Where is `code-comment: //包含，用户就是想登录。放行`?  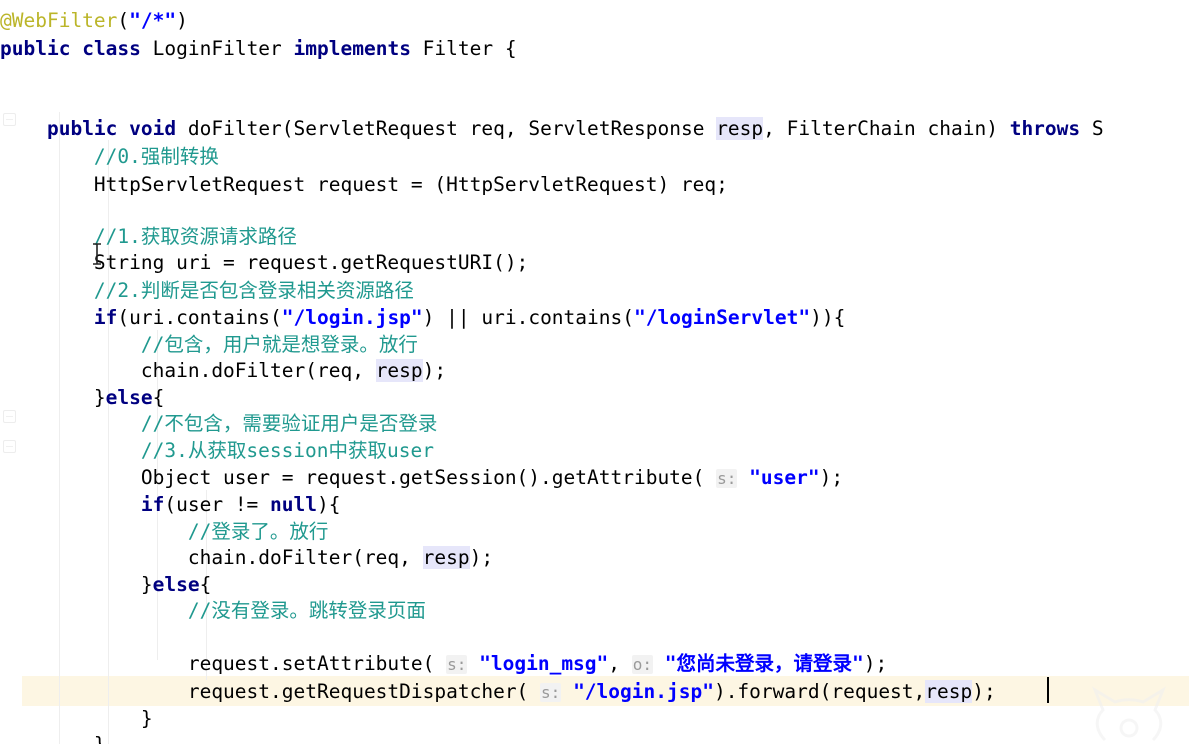
code-comment: //包含，用户就是想登录。放行 is located at coordinates (279, 344).